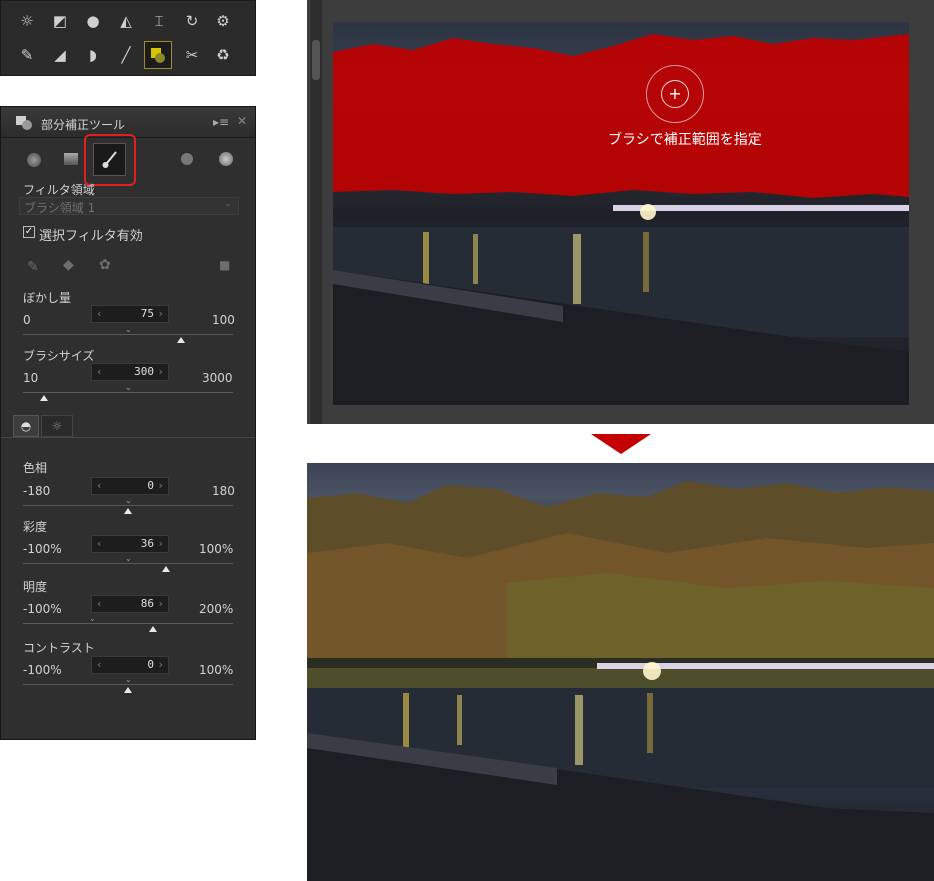 The height and width of the screenshot is (881, 934). Describe the element at coordinates (35, 527) in the screenshot. I see `saturation-label: 彩度` at that location.